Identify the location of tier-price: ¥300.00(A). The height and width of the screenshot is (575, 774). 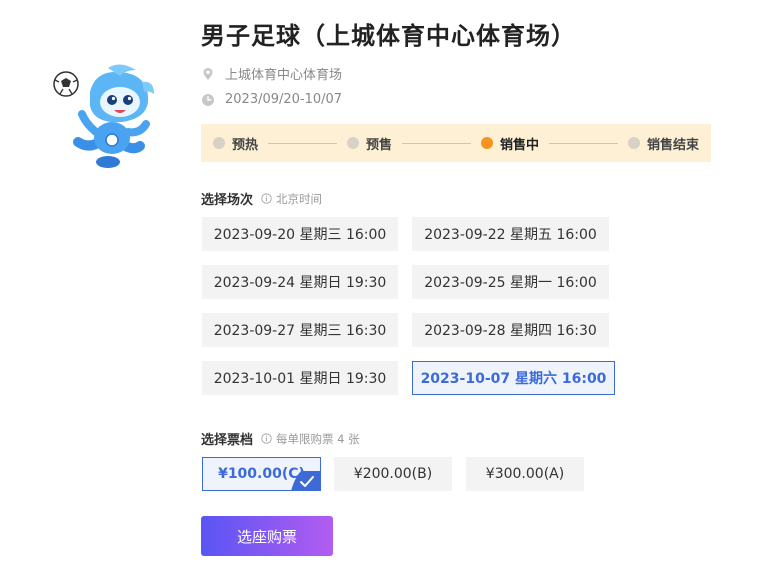
(525, 474).